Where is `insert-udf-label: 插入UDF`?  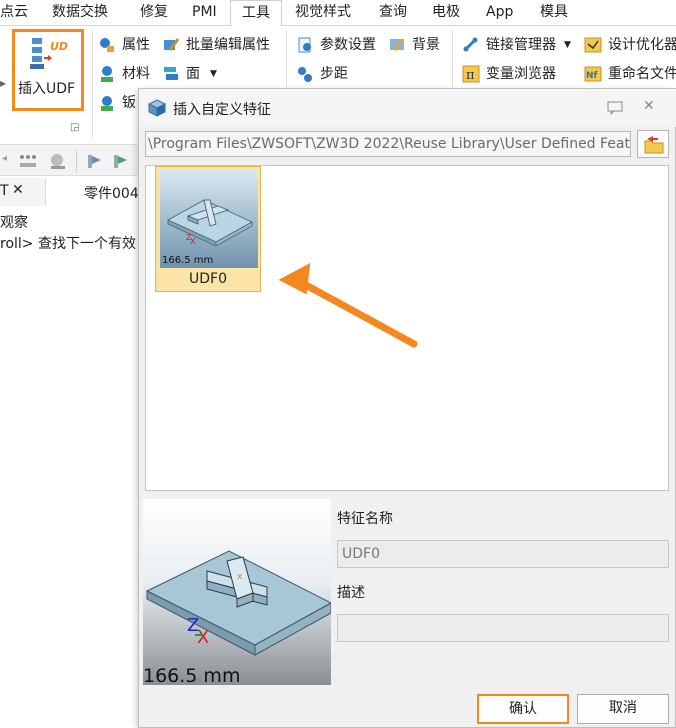
insert-udf-label: 插入UDF is located at coordinates (47, 89).